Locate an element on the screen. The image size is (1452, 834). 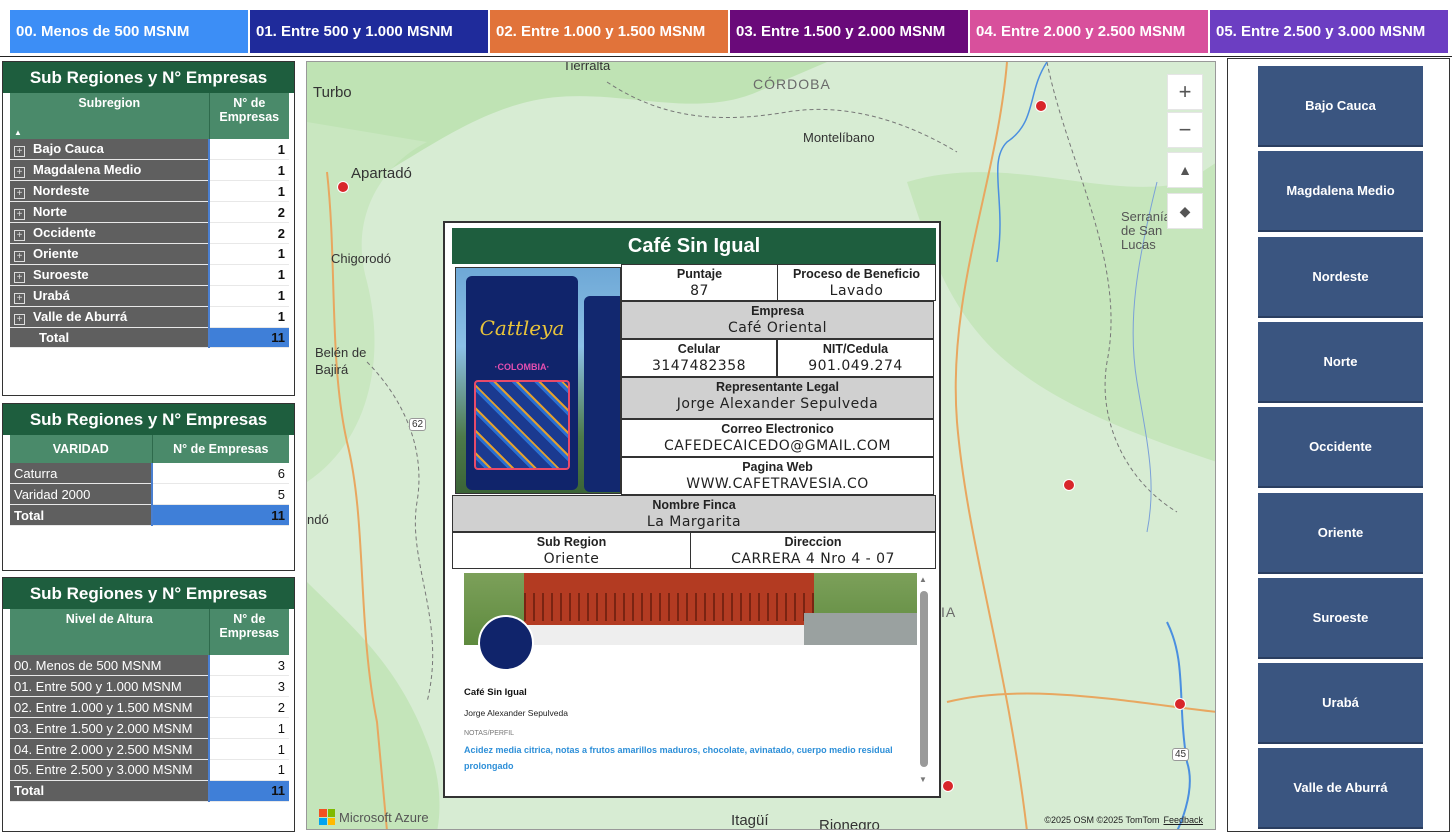
total-label: Total is located at coordinates (110, 791).